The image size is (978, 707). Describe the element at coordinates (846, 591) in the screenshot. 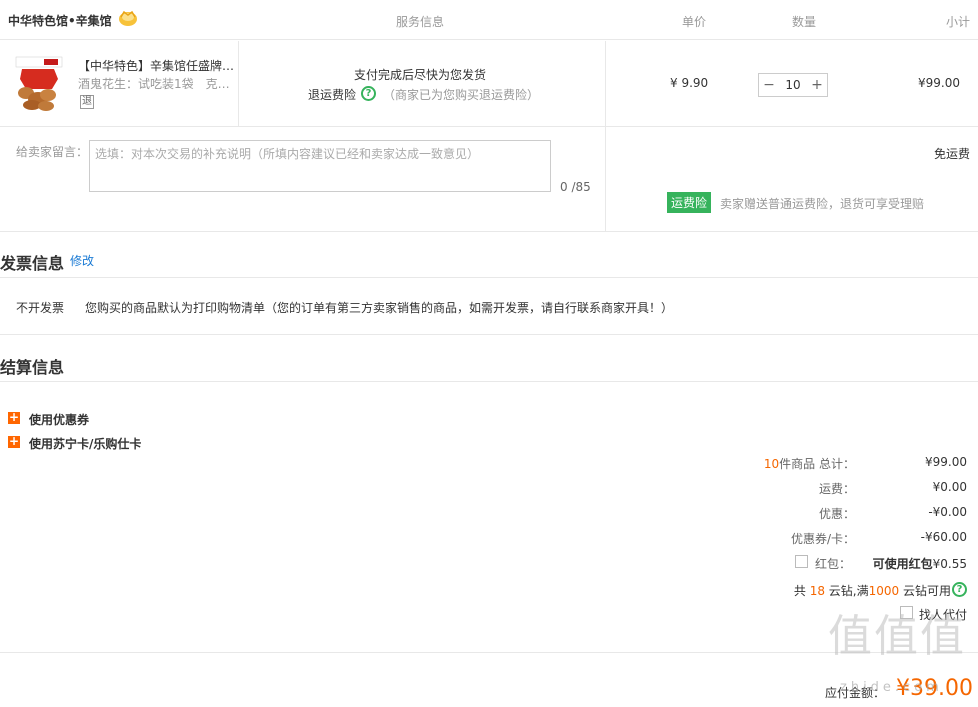

I see `diamond-middle: 云钻,满` at that location.